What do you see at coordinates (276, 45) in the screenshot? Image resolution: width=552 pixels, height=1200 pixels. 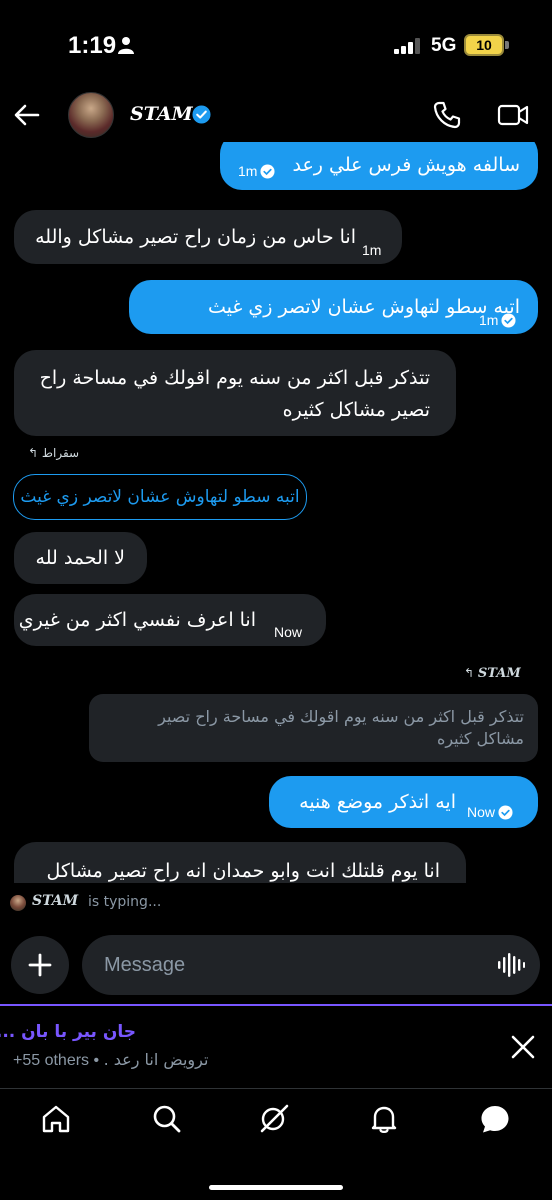 I see `status-bar: 1:19 5G 10` at bounding box center [276, 45].